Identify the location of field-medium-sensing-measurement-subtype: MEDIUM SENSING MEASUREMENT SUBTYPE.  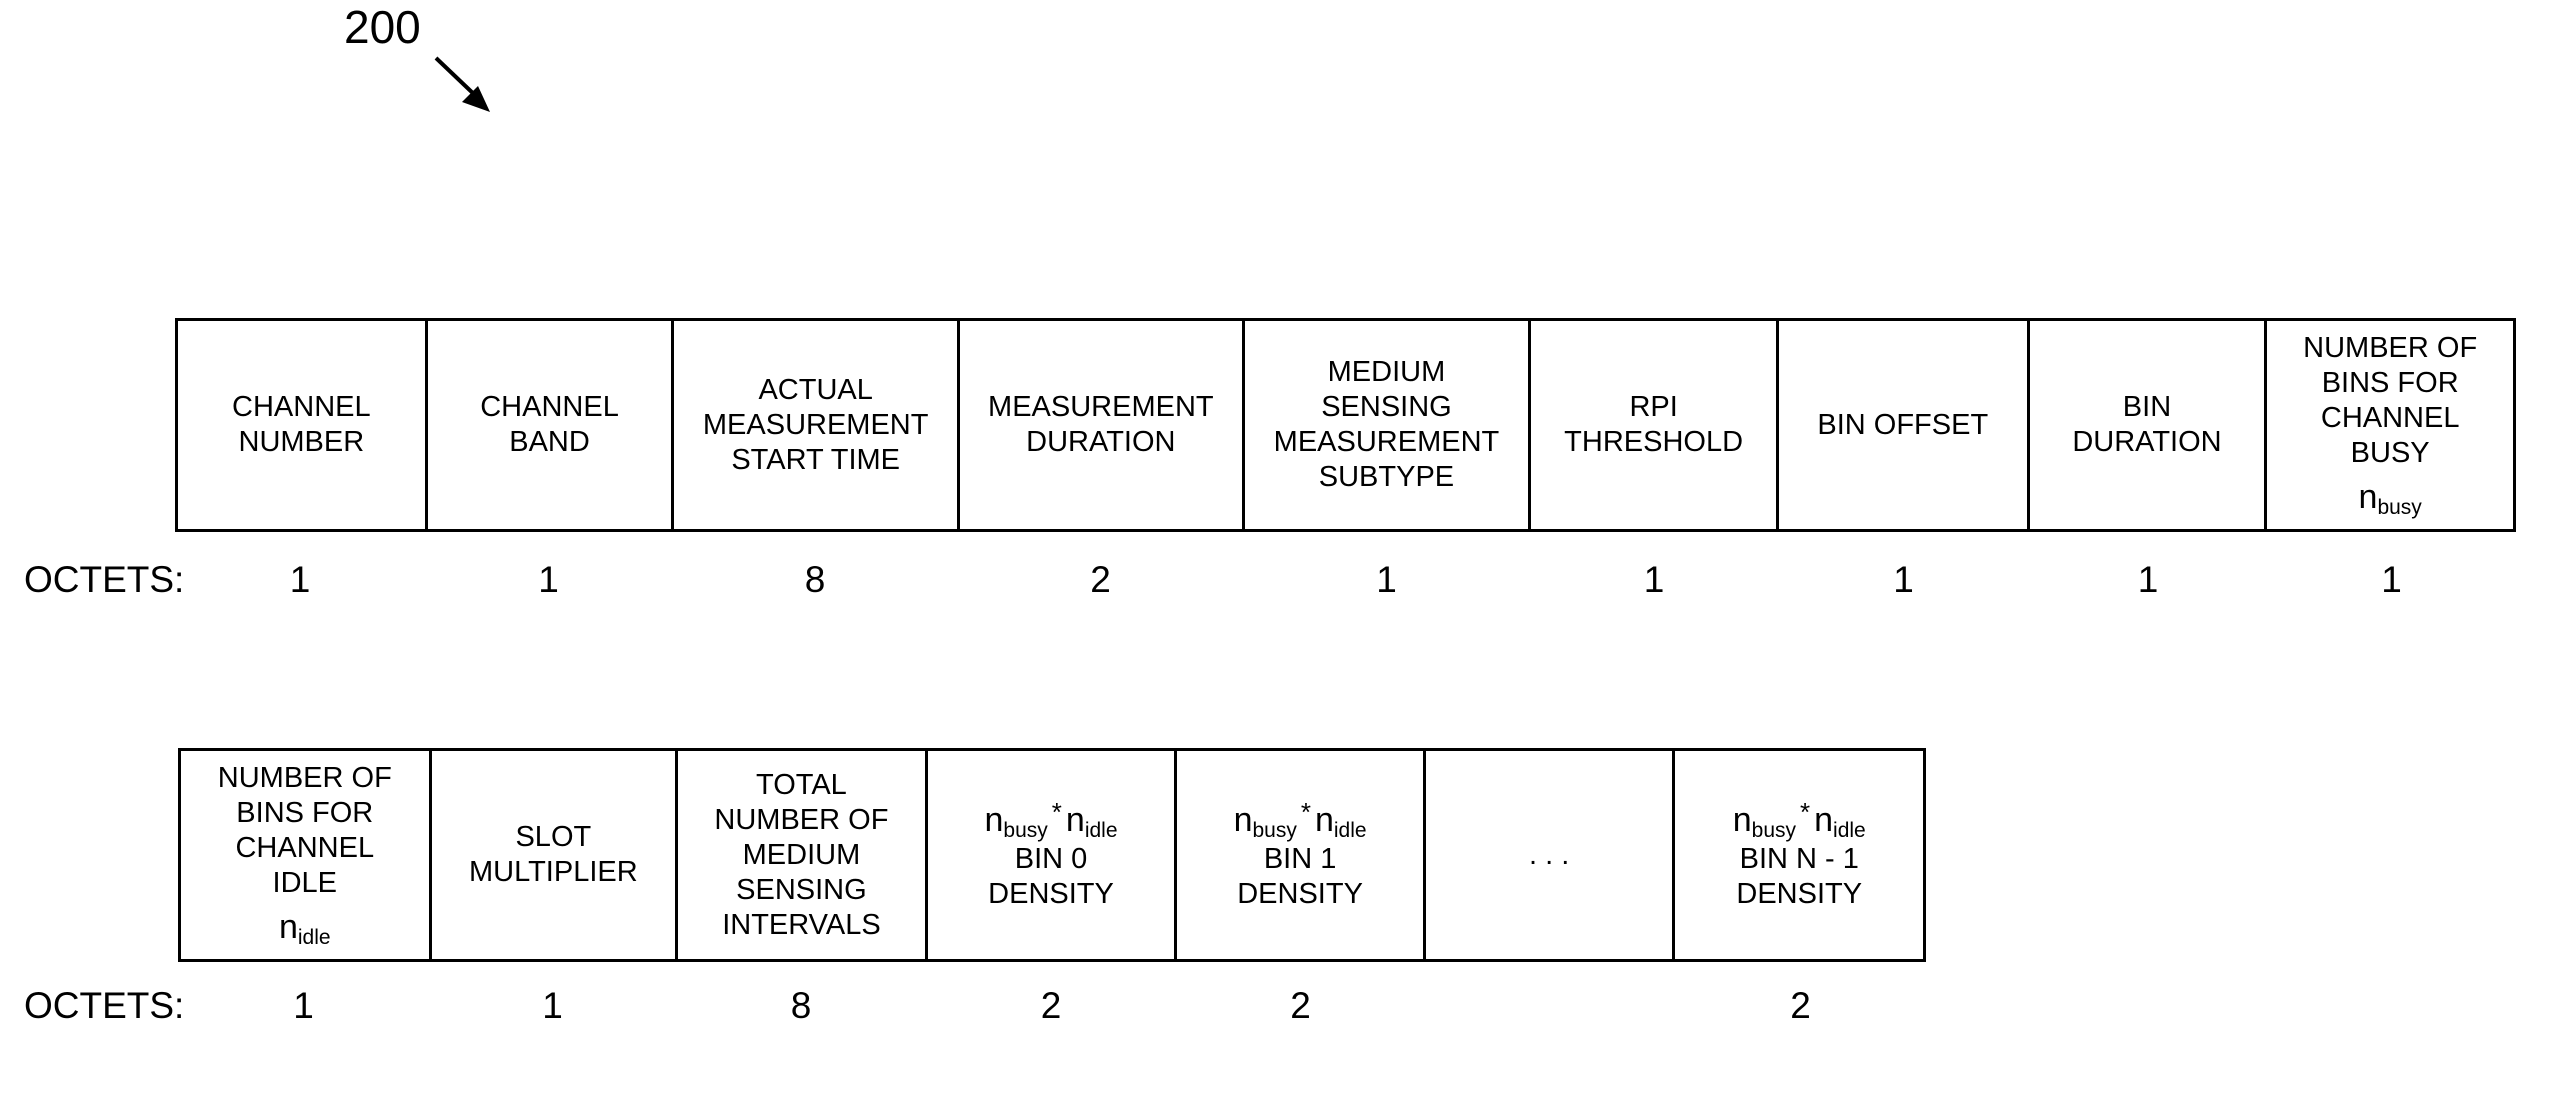
(1388, 425).